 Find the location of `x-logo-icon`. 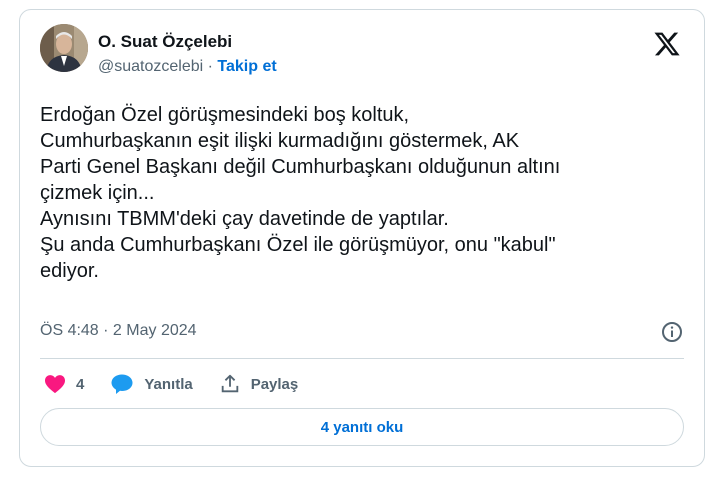

x-logo-icon is located at coordinates (667, 44).